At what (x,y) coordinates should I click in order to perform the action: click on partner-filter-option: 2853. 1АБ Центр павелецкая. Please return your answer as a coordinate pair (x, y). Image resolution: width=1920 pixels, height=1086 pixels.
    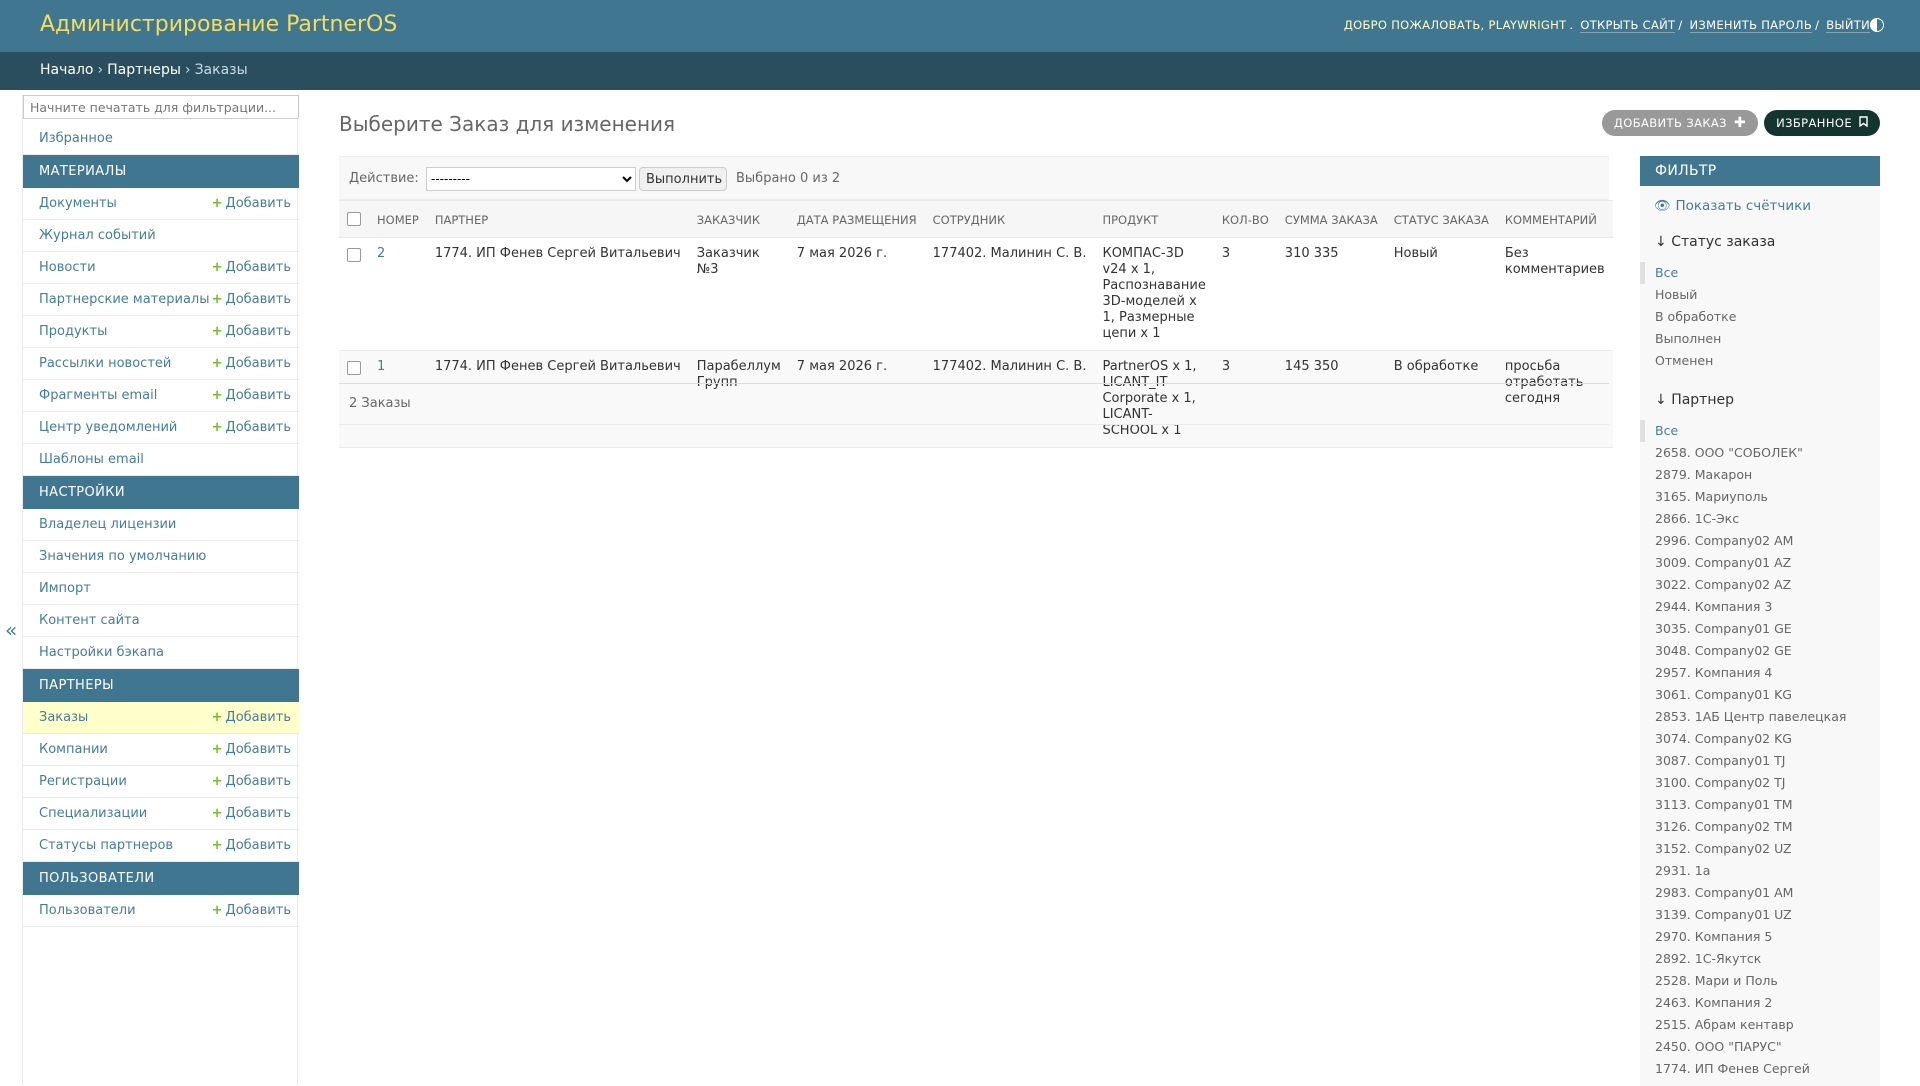
    Looking at the image, I should click on (1760, 717).